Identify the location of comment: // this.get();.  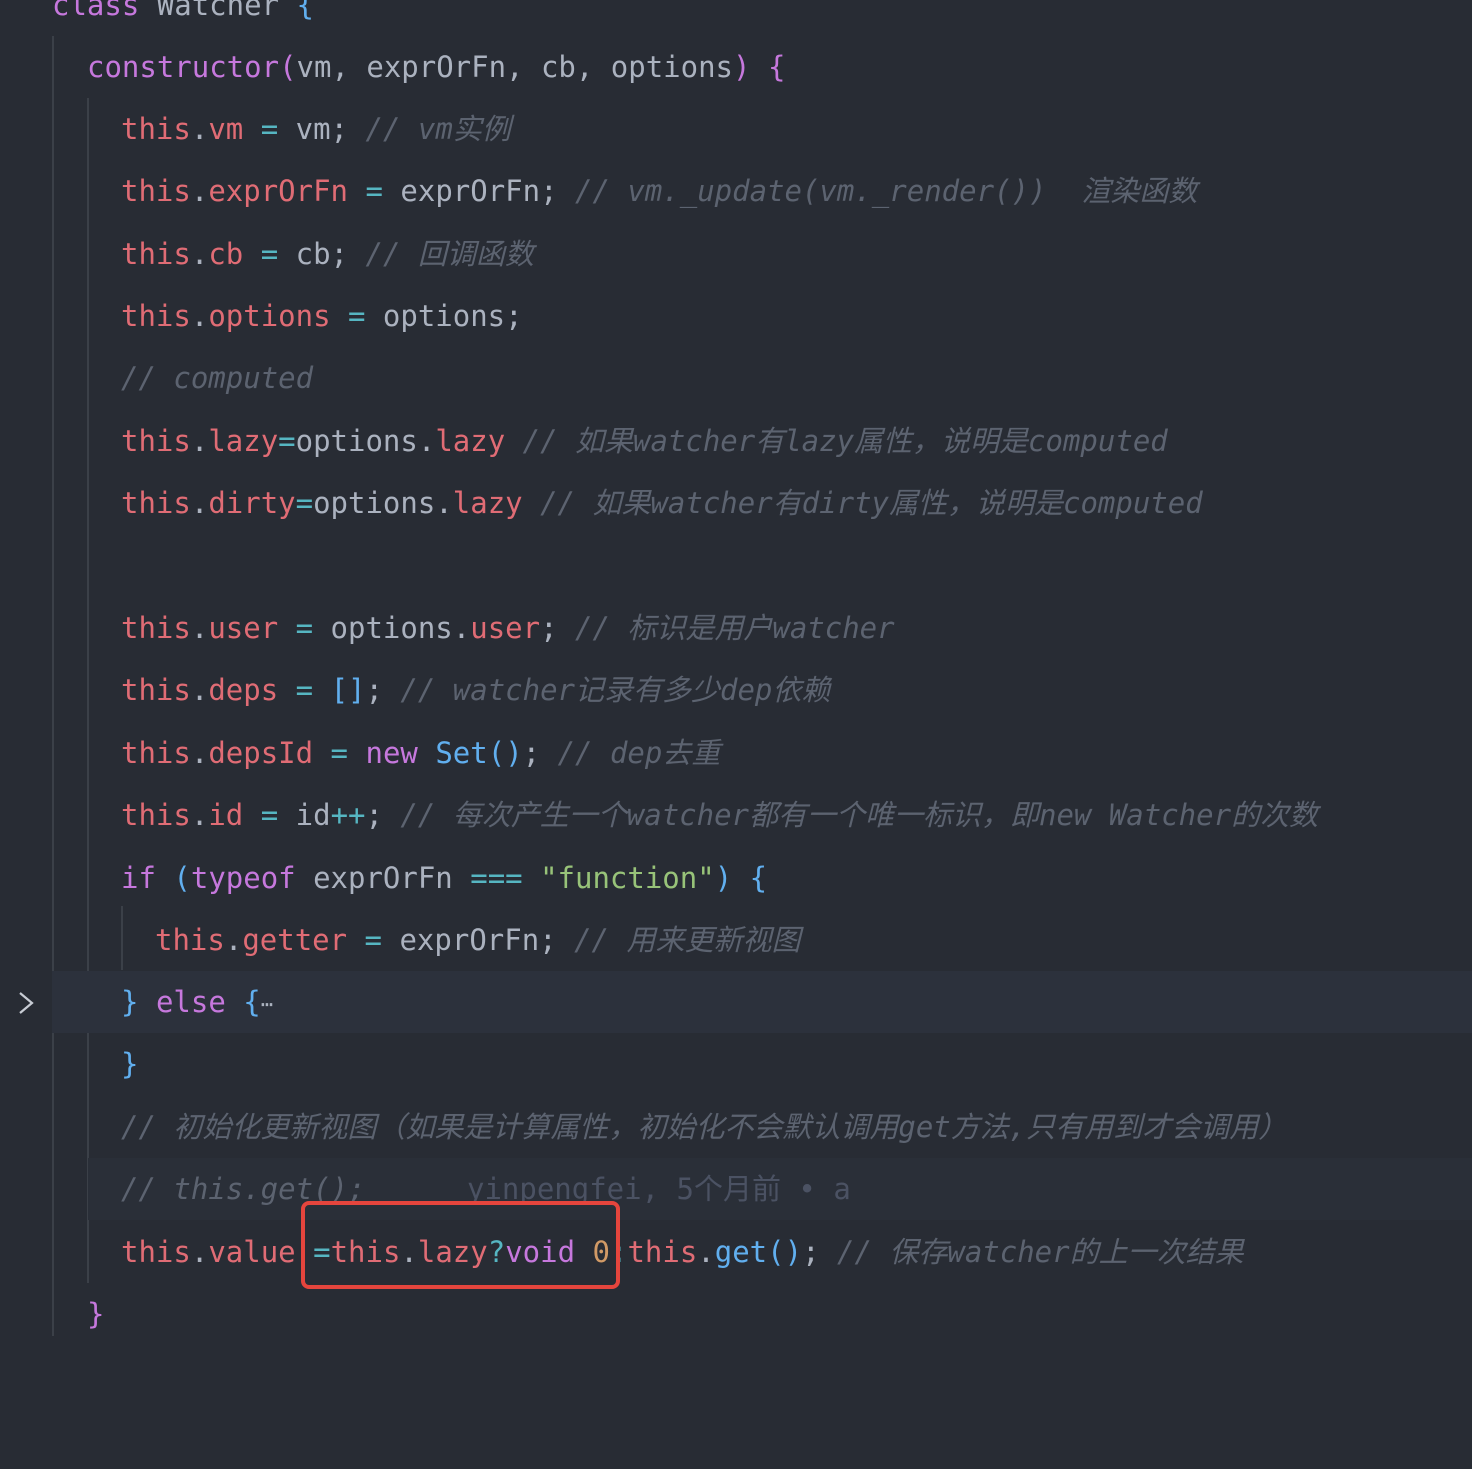
(243, 1189).